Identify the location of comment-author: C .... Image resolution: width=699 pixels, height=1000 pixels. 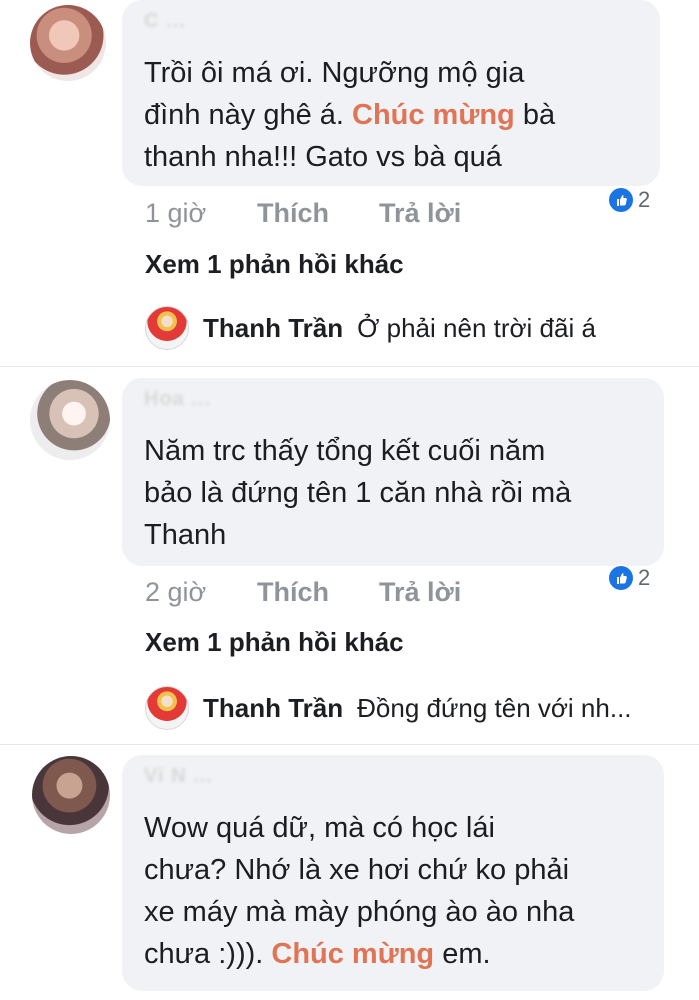
(165, 21).